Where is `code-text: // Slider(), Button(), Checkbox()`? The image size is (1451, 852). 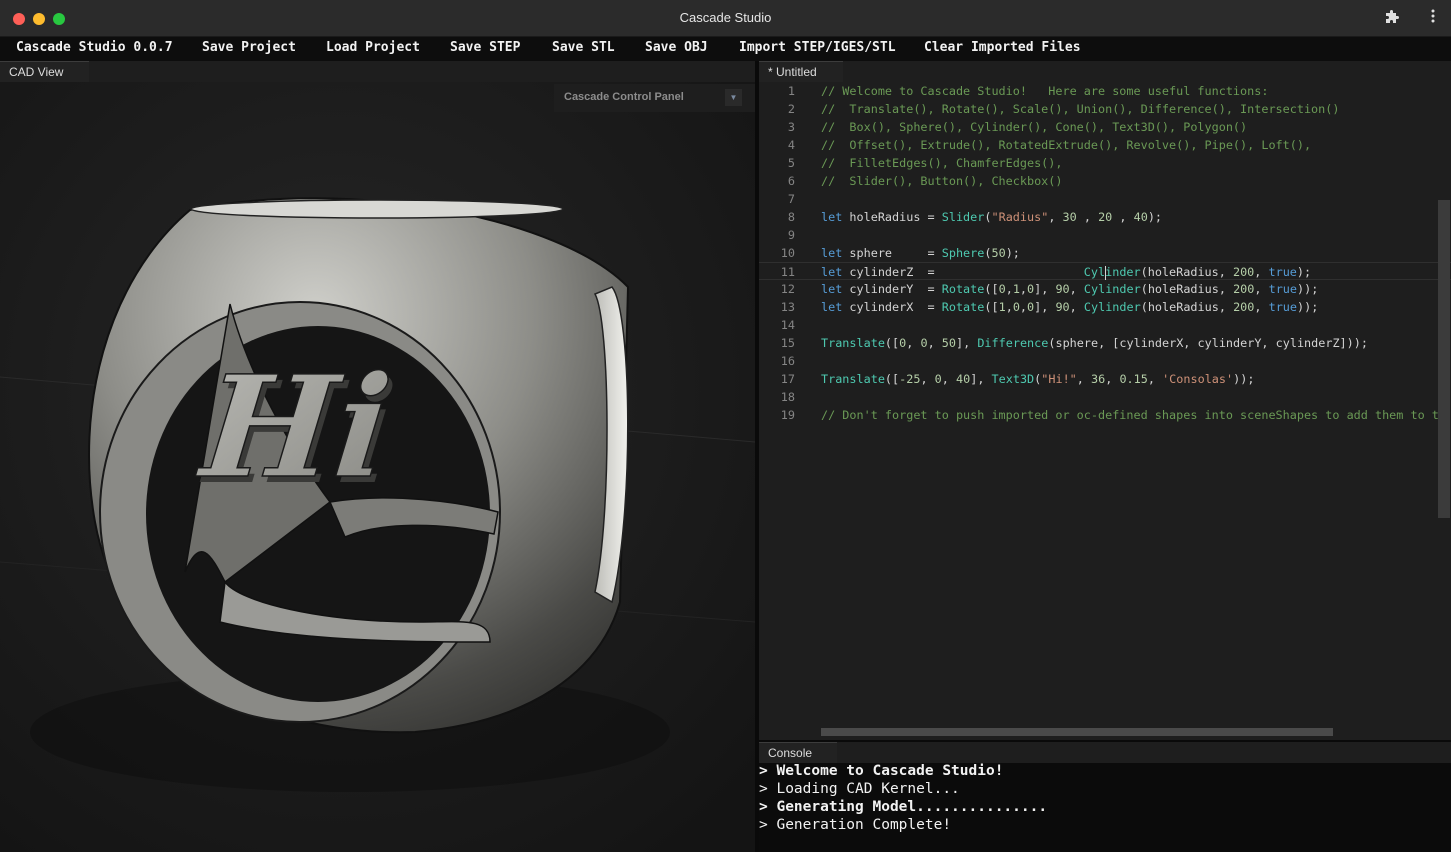
code-text: // Slider(), Button(), Checkbox() is located at coordinates (941, 181).